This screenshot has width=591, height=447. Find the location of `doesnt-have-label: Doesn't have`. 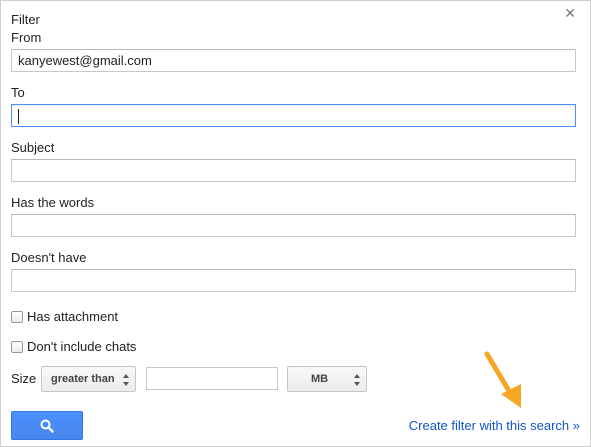

doesnt-have-label: Doesn't have is located at coordinates (49, 257).